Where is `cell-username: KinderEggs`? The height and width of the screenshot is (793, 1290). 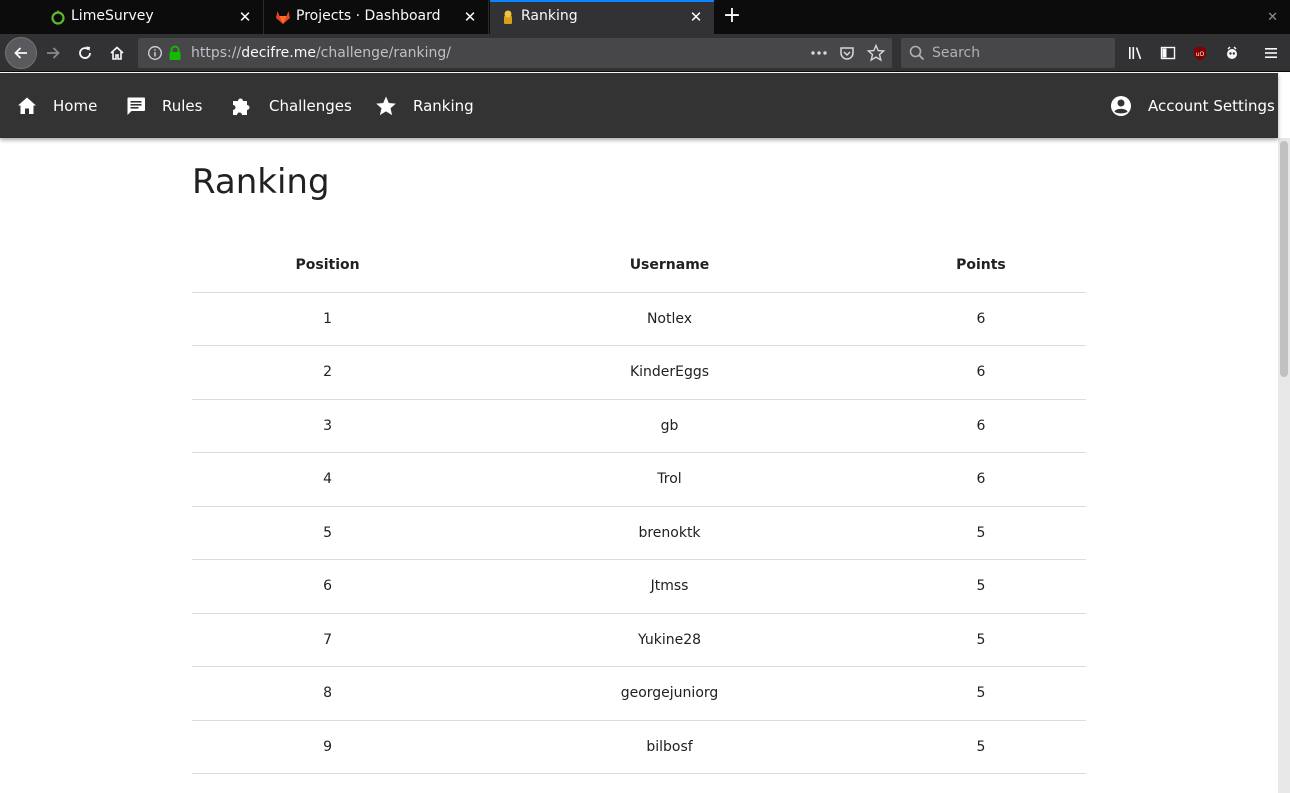 cell-username: KinderEggs is located at coordinates (669, 372).